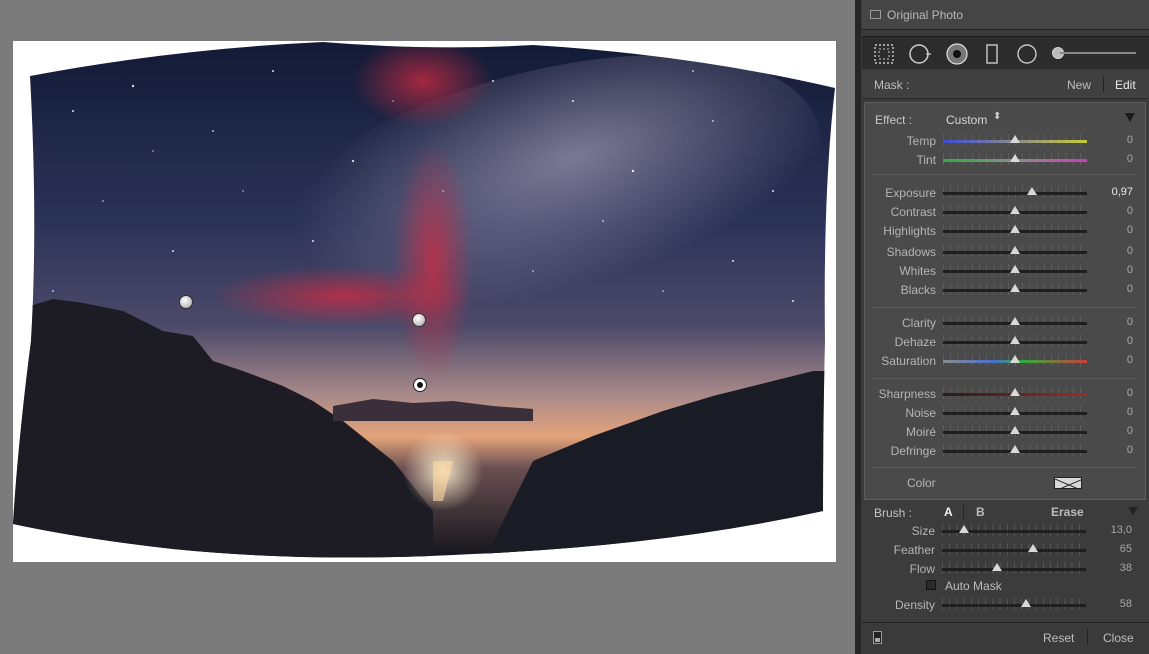  Describe the element at coordinates (186, 302) in the screenshot. I see `mask-pin-left` at that location.